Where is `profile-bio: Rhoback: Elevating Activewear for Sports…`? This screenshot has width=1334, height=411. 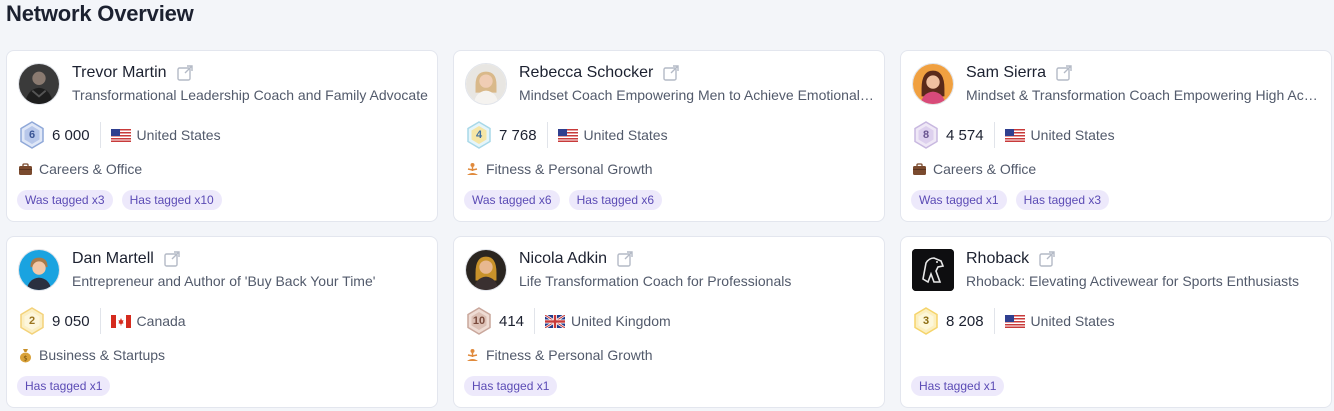 profile-bio: Rhoback: Elevating Activewear for Sports… is located at coordinates (1133, 281).